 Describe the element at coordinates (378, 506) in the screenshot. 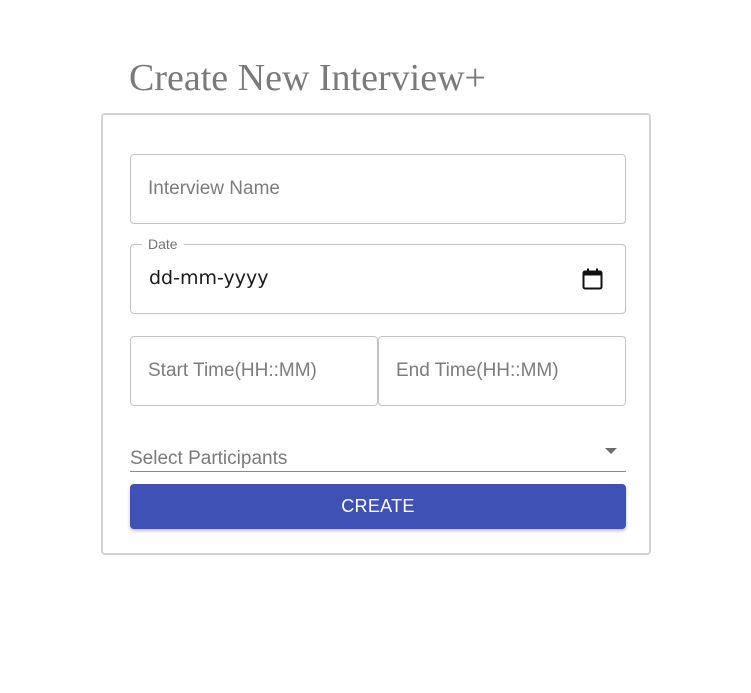

I see `create-button: CREATE` at that location.